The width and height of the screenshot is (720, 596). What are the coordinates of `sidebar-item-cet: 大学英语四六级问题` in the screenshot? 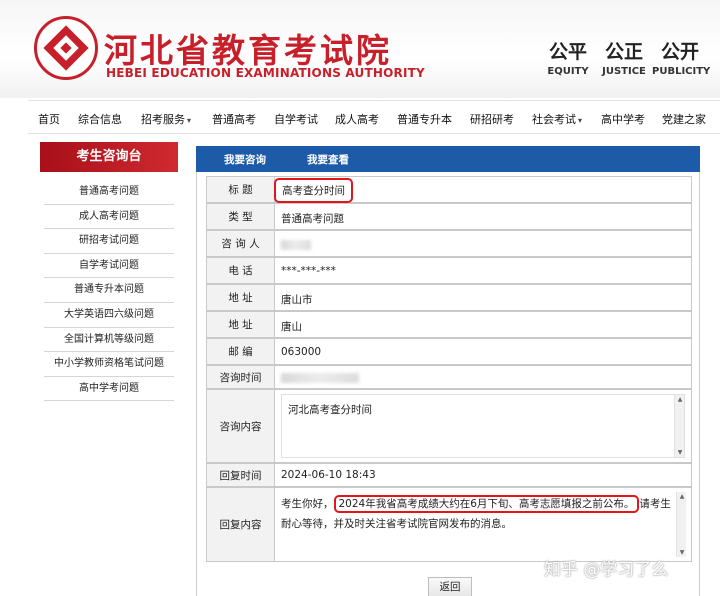 It's located at (109, 315).